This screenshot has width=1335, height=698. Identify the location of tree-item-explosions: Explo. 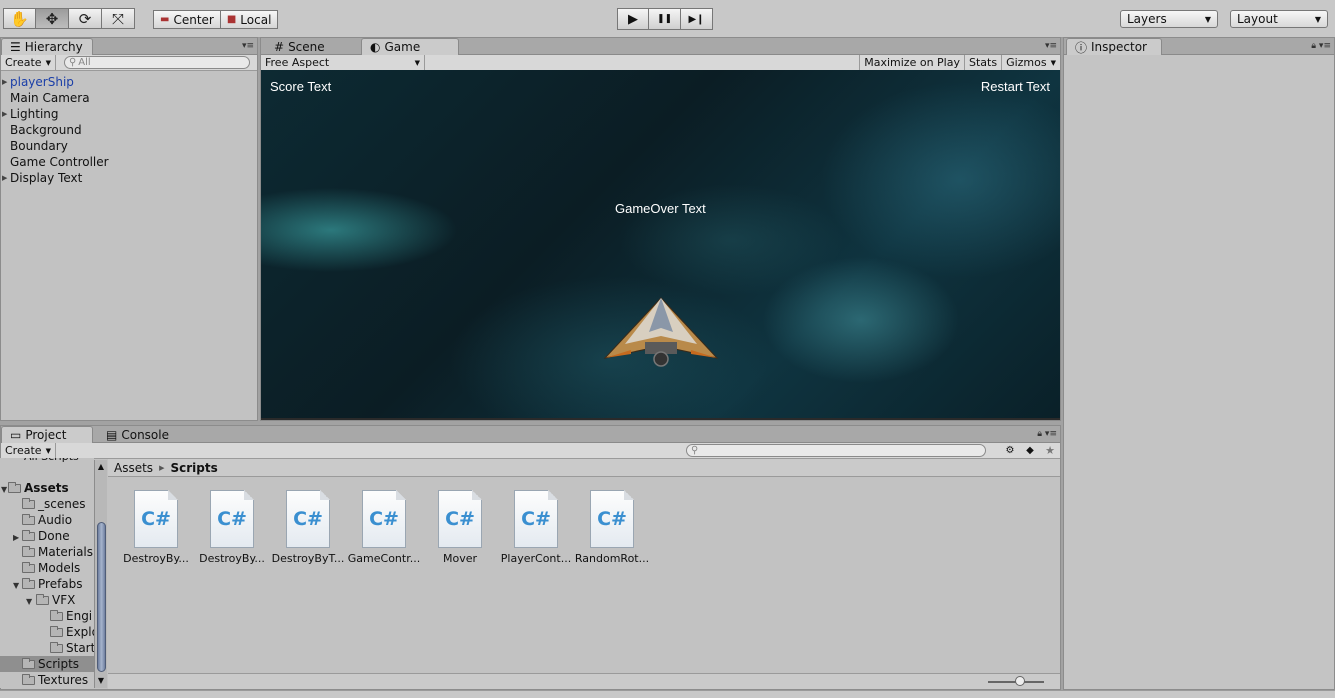
(72, 632).